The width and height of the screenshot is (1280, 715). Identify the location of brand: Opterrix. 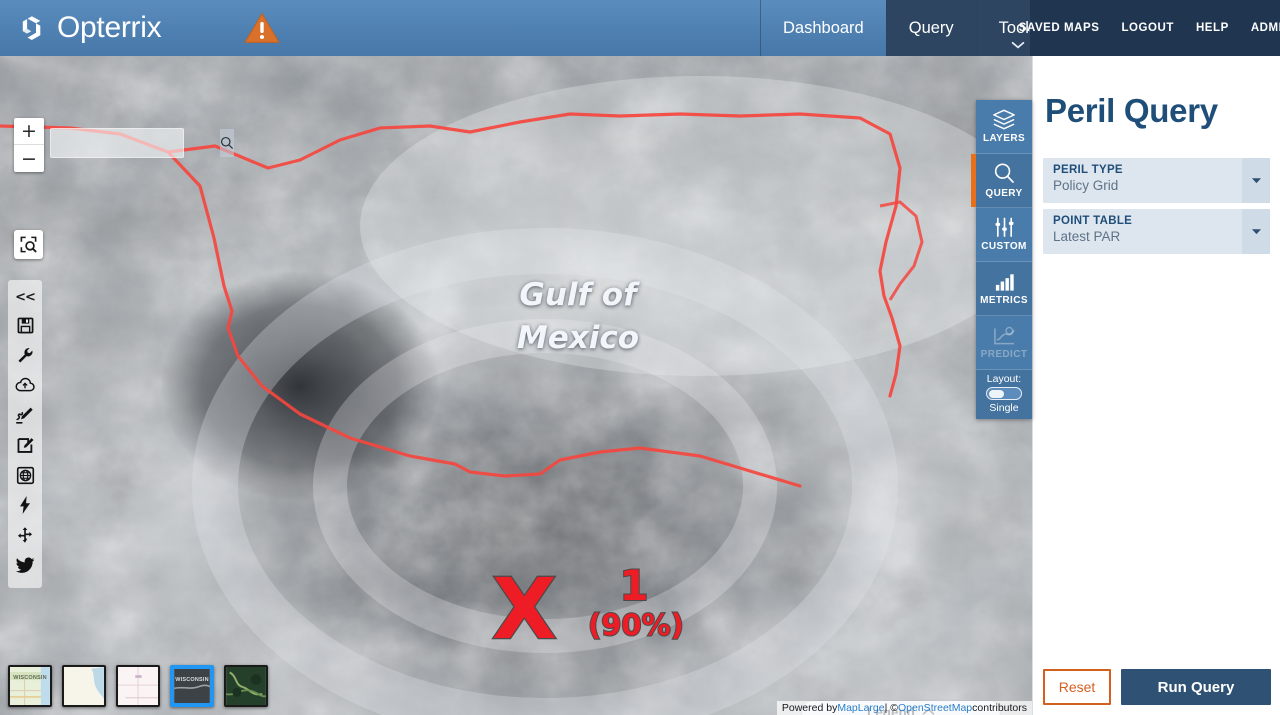
(90, 28).